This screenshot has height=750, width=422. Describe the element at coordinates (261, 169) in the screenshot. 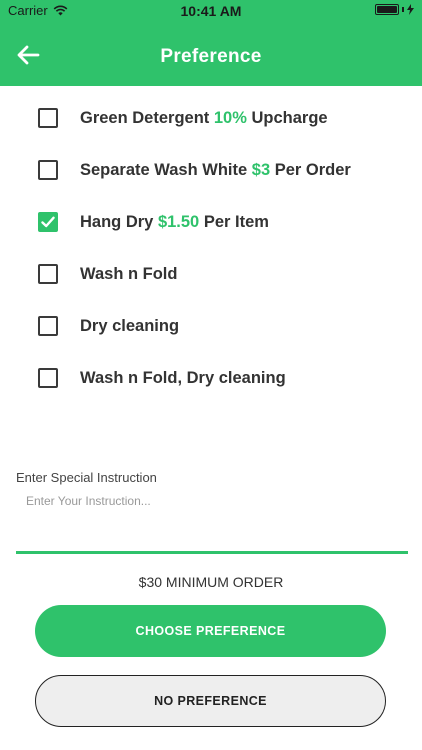

I see `price-highlight: $3` at that location.